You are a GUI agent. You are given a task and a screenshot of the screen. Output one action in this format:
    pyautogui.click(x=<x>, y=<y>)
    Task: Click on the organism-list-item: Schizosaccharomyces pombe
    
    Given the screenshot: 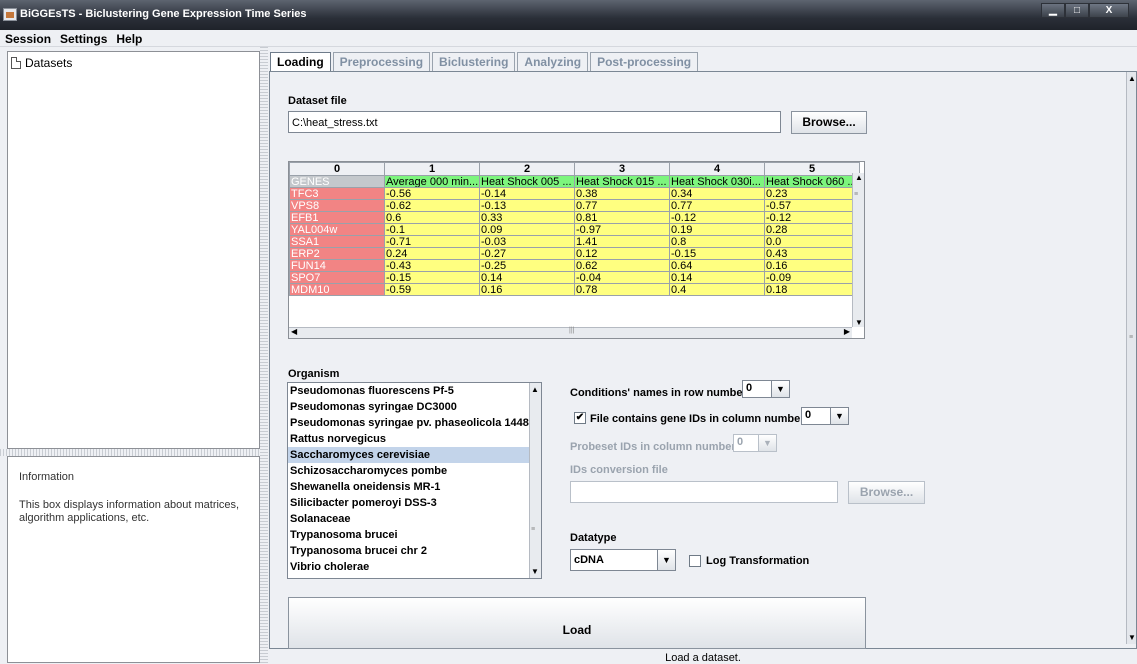 What is the action you would take?
    pyautogui.click(x=414, y=471)
    